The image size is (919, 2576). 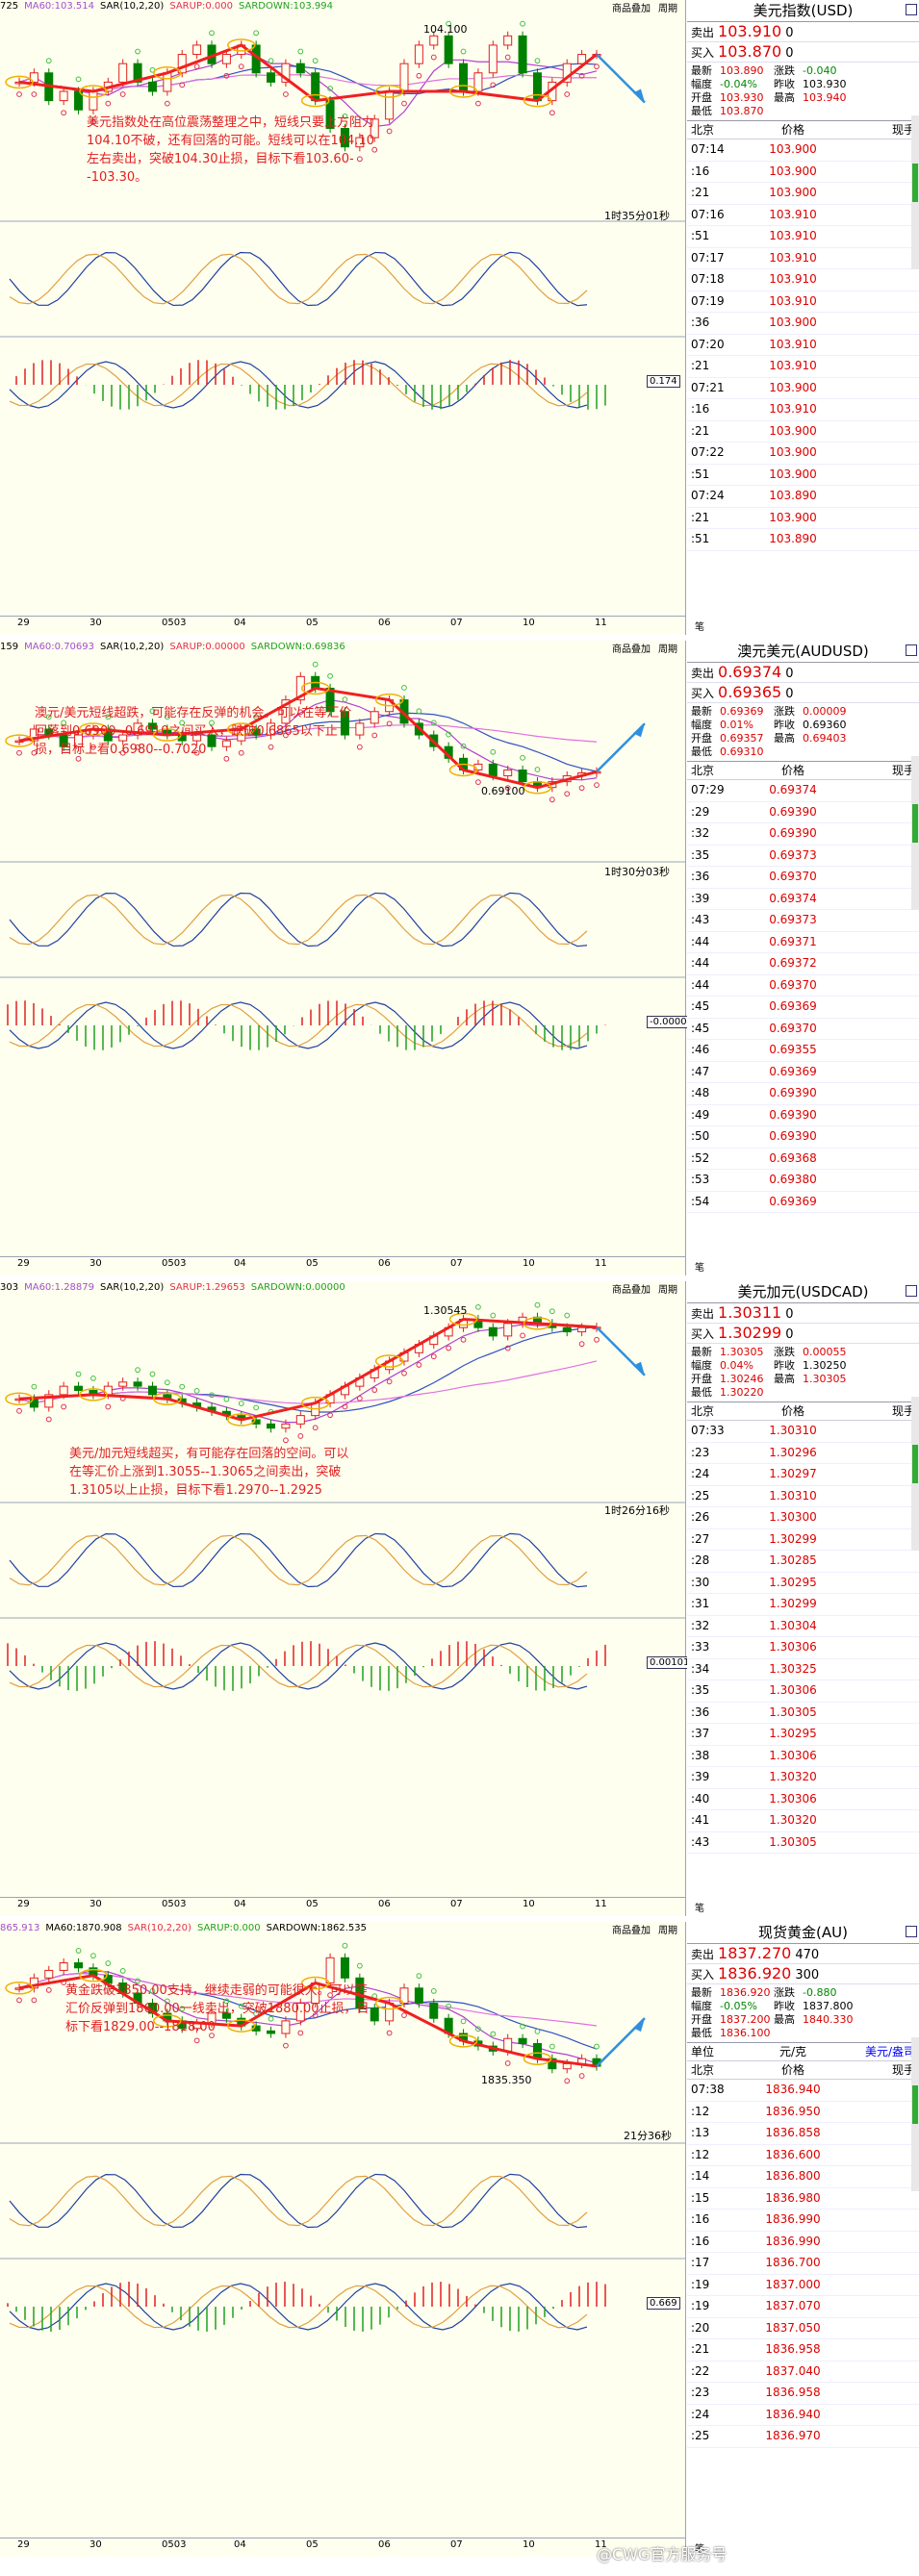 I want to click on sell-row: 卖出 103.910 0, so click(x=803, y=32).